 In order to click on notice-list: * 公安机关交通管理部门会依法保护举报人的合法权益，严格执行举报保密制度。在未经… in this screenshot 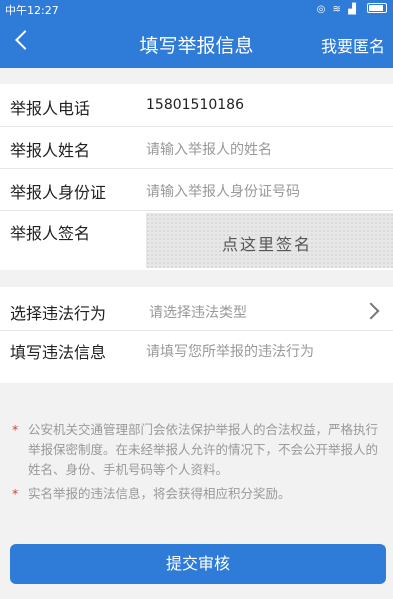, I will do `click(199, 464)`.